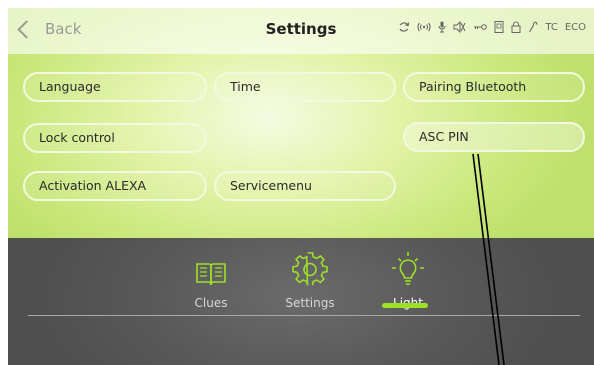  Describe the element at coordinates (492, 27) in the screenshot. I see `status-bar: TC ECO` at that location.